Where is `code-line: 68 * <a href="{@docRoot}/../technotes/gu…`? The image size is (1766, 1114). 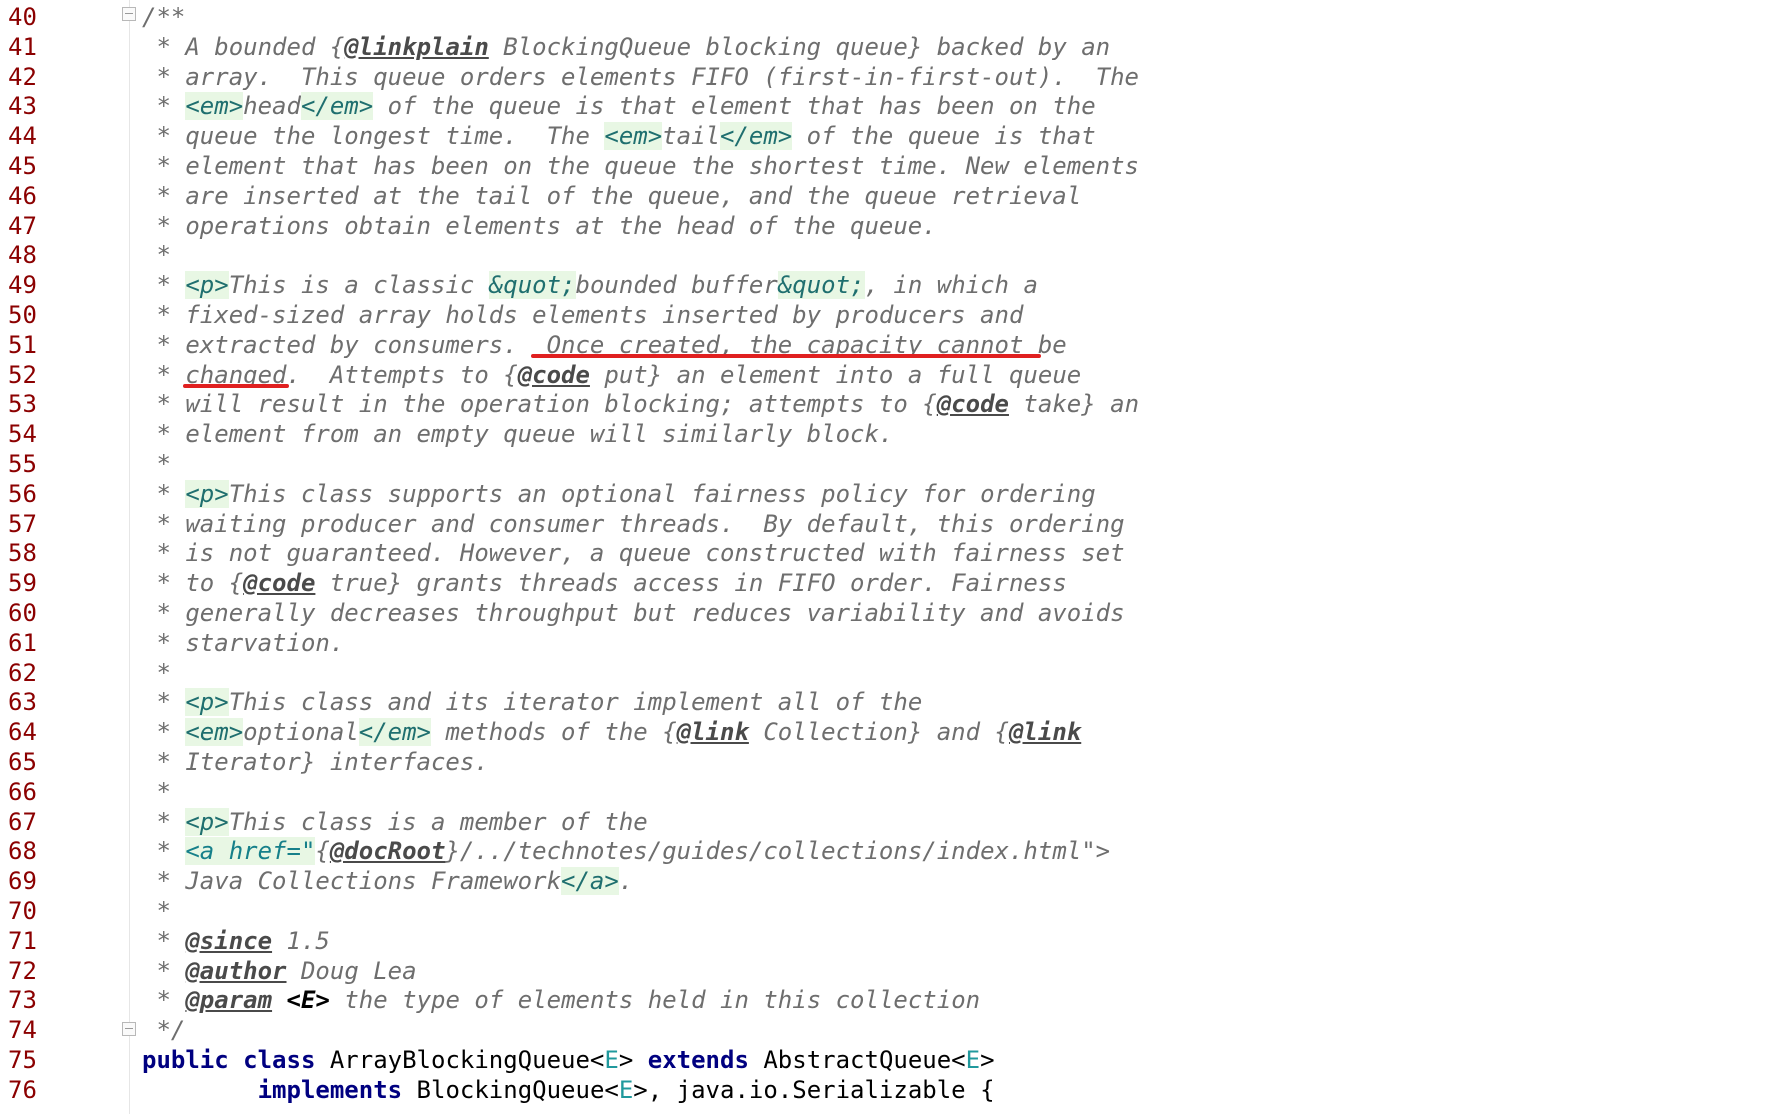
code-line: 68 * <a href="{@docRoot}/../technotes/gu… is located at coordinates (883, 851).